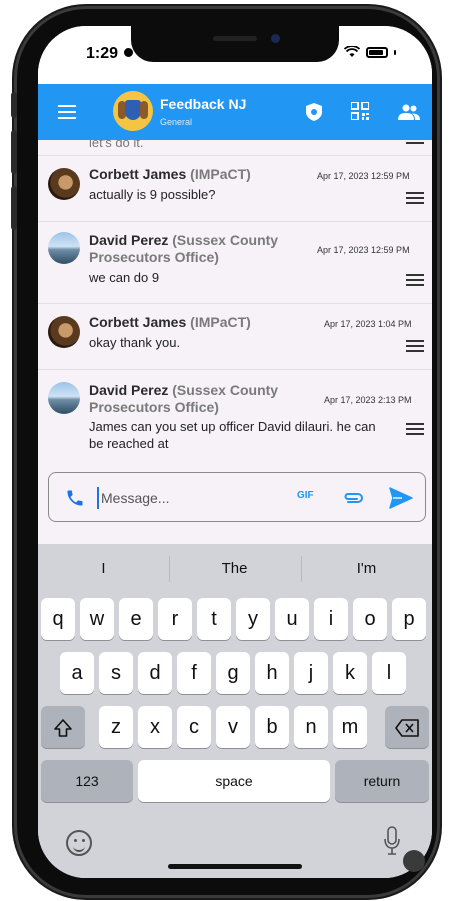 The height and width of the screenshot is (901, 449). Describe the element at coordinates (360, 111) in the screenshot. I see `qr-code-icon` at that location.